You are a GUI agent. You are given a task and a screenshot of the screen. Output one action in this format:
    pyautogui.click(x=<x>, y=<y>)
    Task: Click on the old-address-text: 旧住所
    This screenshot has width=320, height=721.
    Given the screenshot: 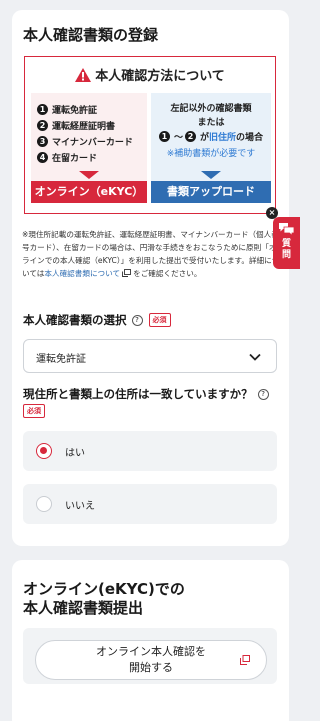 What is the action you would take?
    pyautogui.click(x=223, y=138)
    